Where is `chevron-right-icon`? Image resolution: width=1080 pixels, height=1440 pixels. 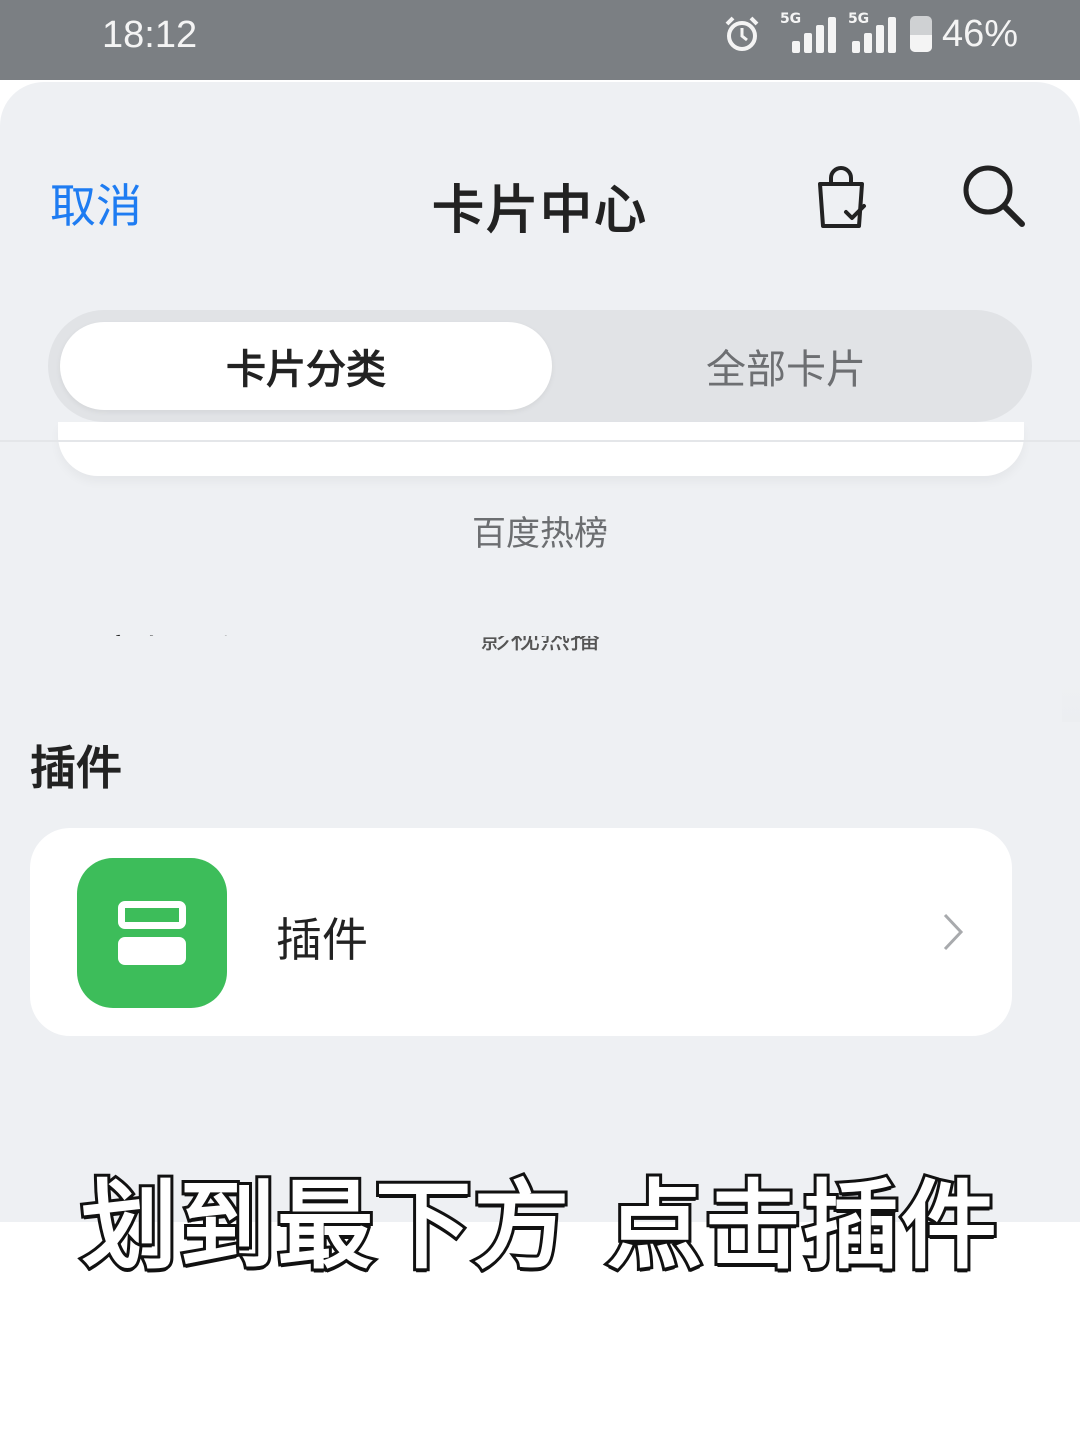 chevron-right-icon is located at coordinates (953, 932).